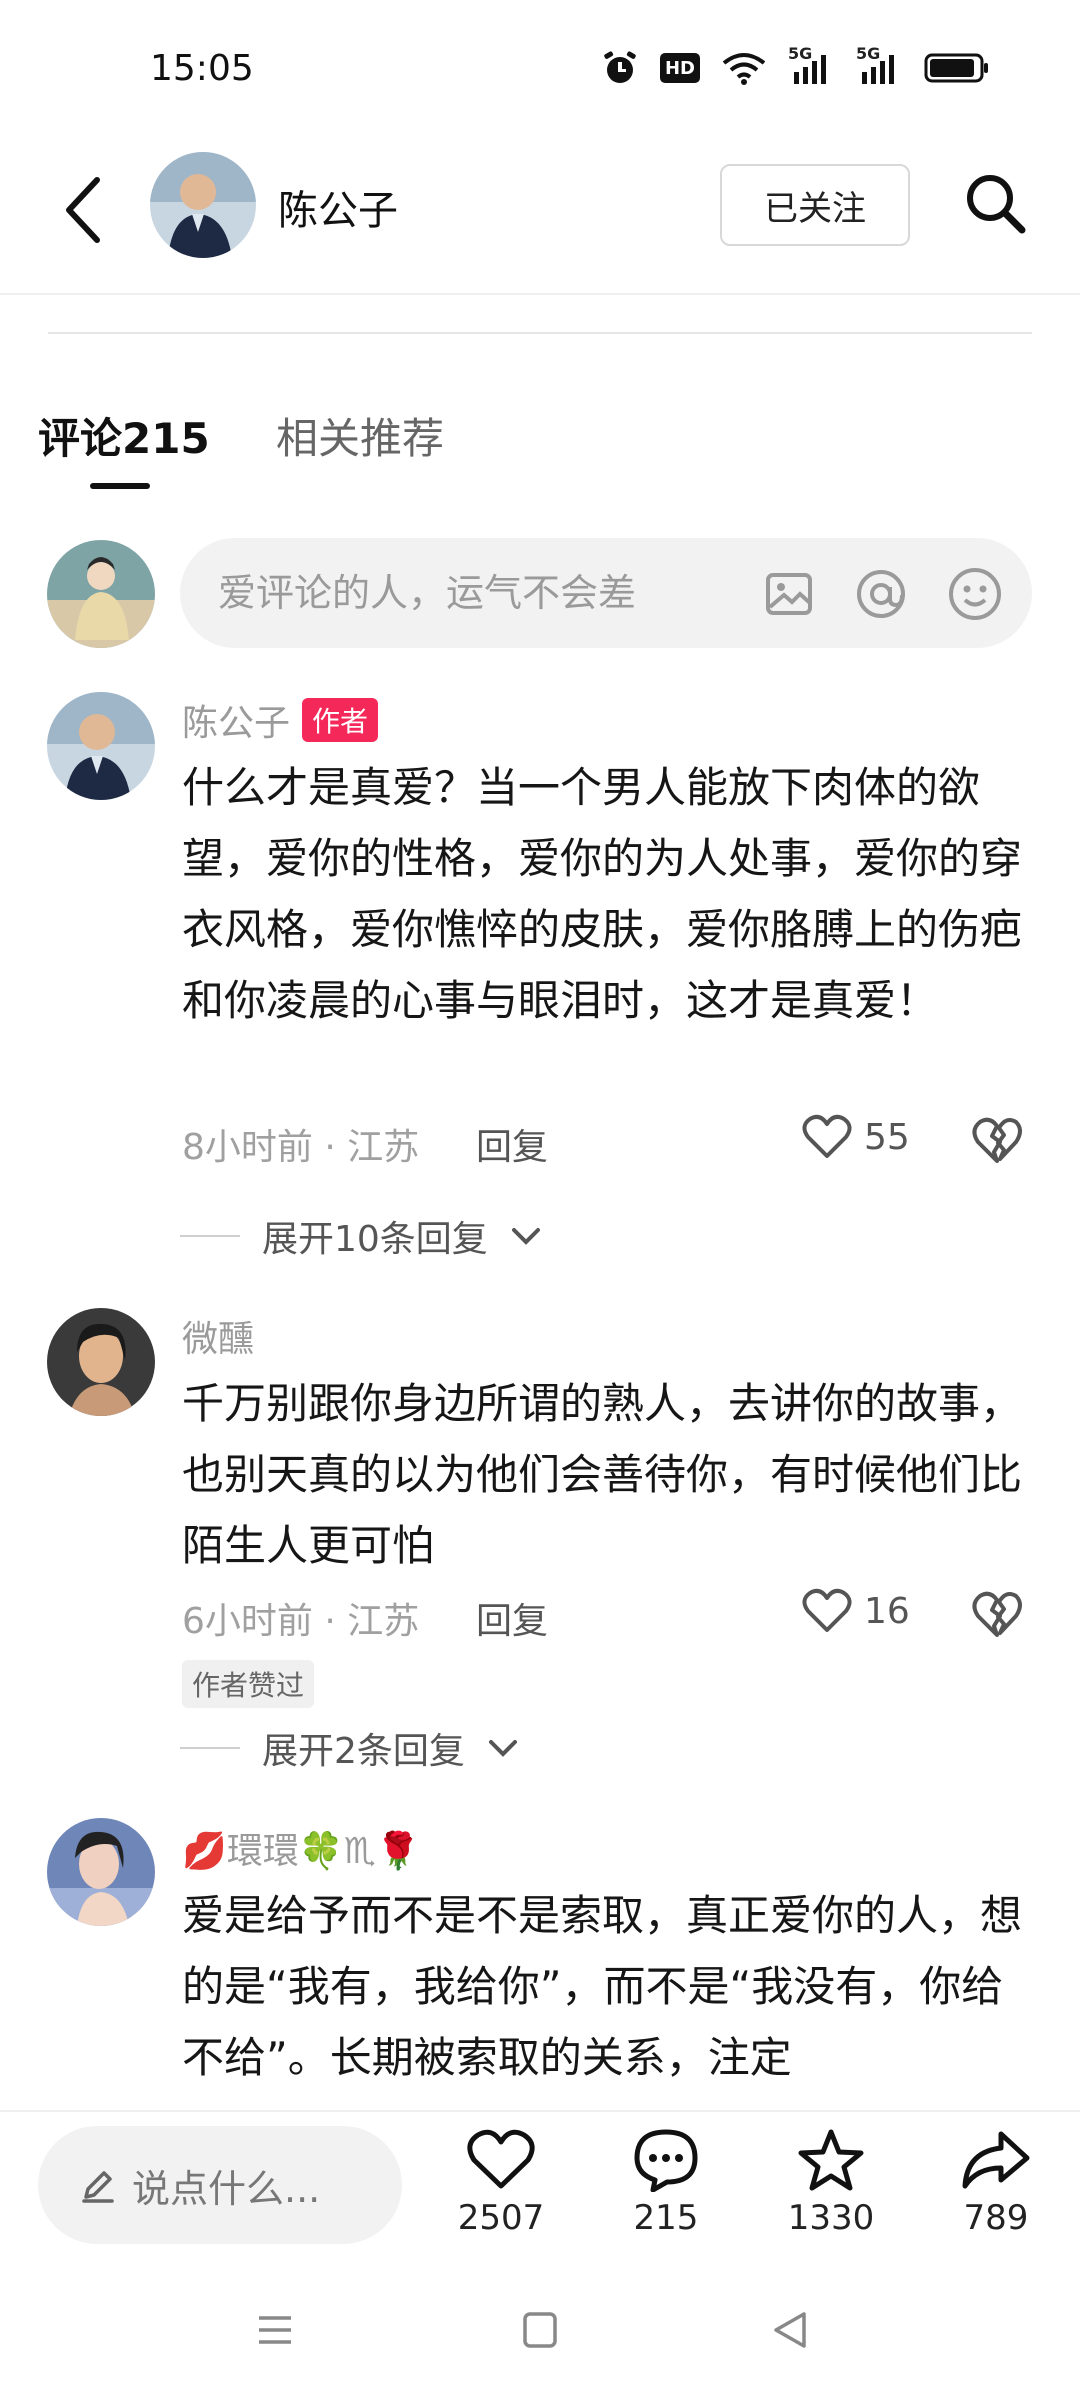  Describe the element at coordinates (996, 2218) in the screenshot. I see `share-count: 789` at that location.